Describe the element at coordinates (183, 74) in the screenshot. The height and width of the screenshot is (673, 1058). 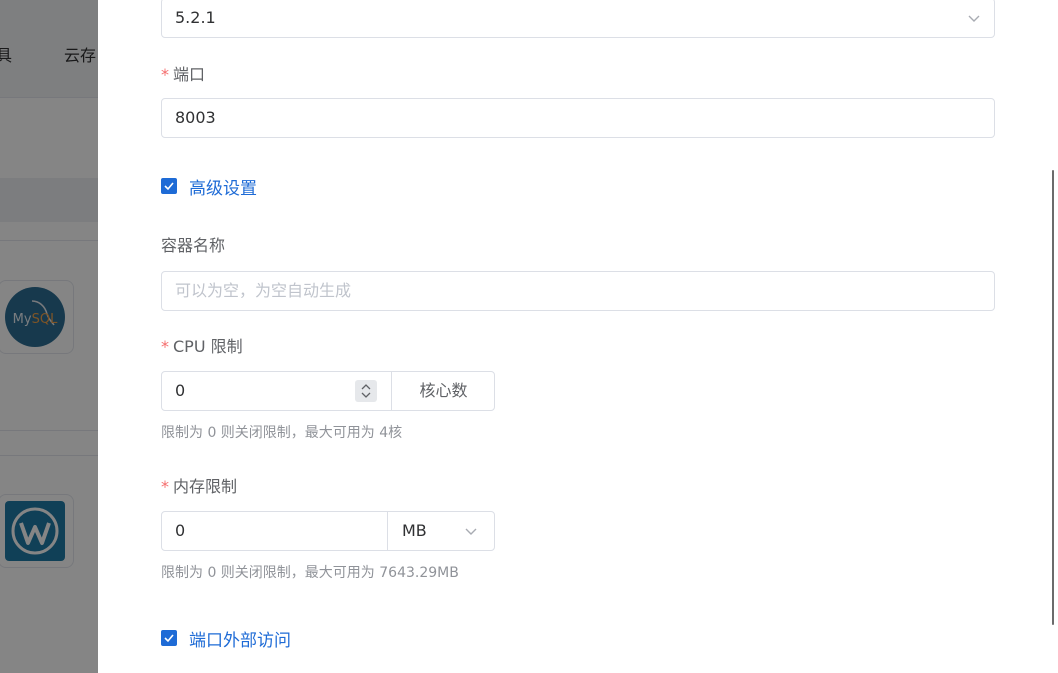
I see `port-label: * 端口` at that location.